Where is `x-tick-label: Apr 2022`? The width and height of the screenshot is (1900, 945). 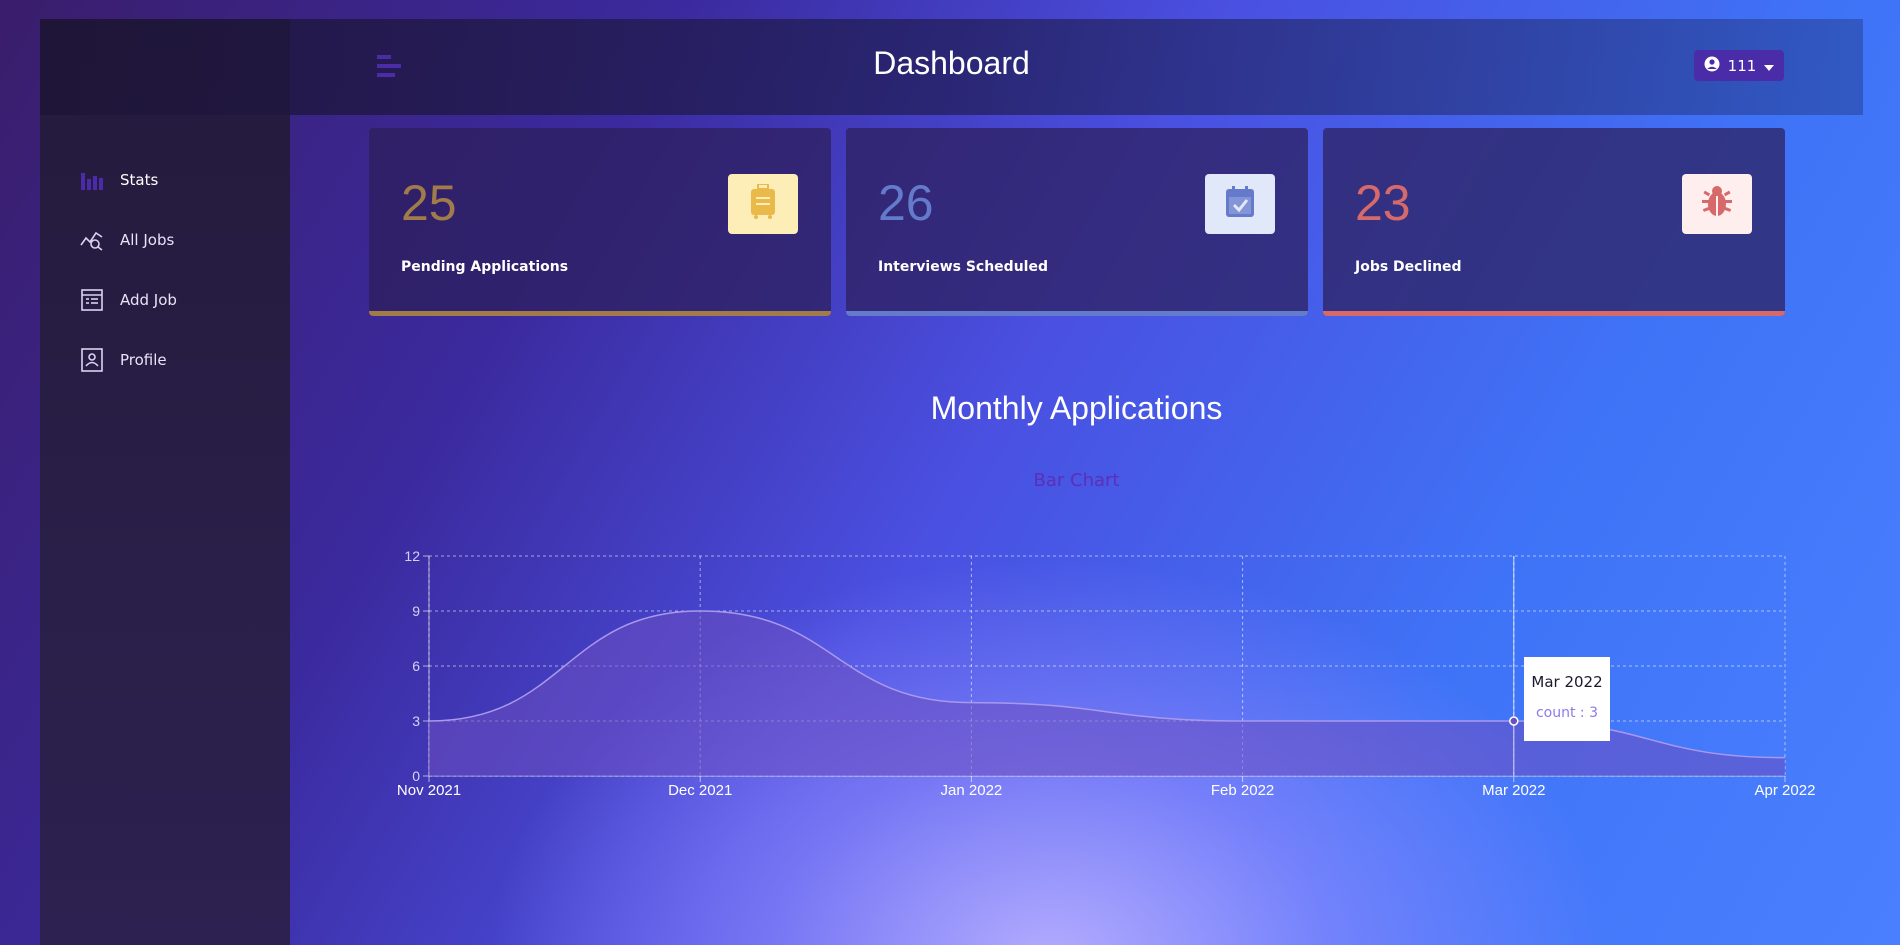 x-tick-label: Apr 2022 is located at coordinates (1785, 790).